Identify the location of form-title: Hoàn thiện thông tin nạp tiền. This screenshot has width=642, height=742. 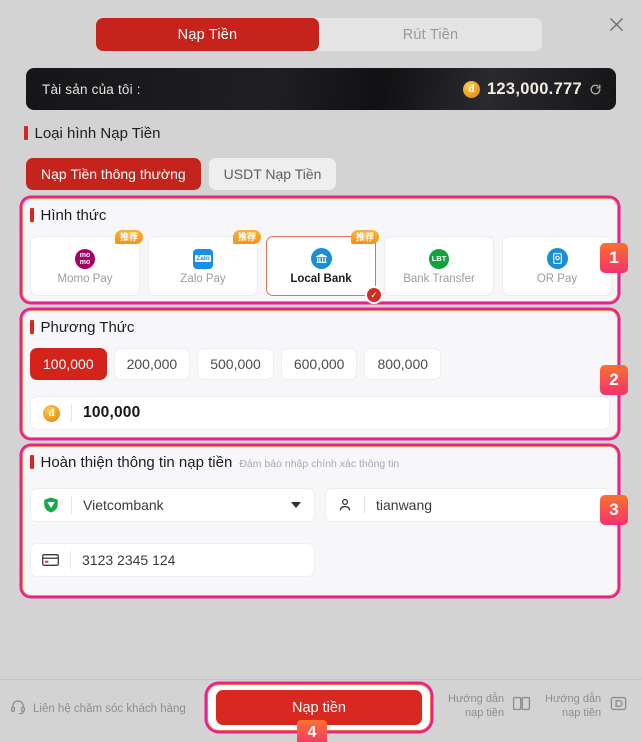
(136, 462).